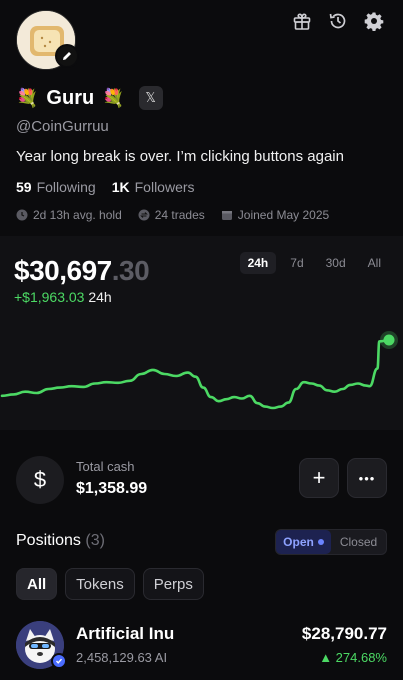  Describe the element at coordinates (122, 657) in the screenshot. I see `position-amount: 2,458,129.63 AI` at that location.